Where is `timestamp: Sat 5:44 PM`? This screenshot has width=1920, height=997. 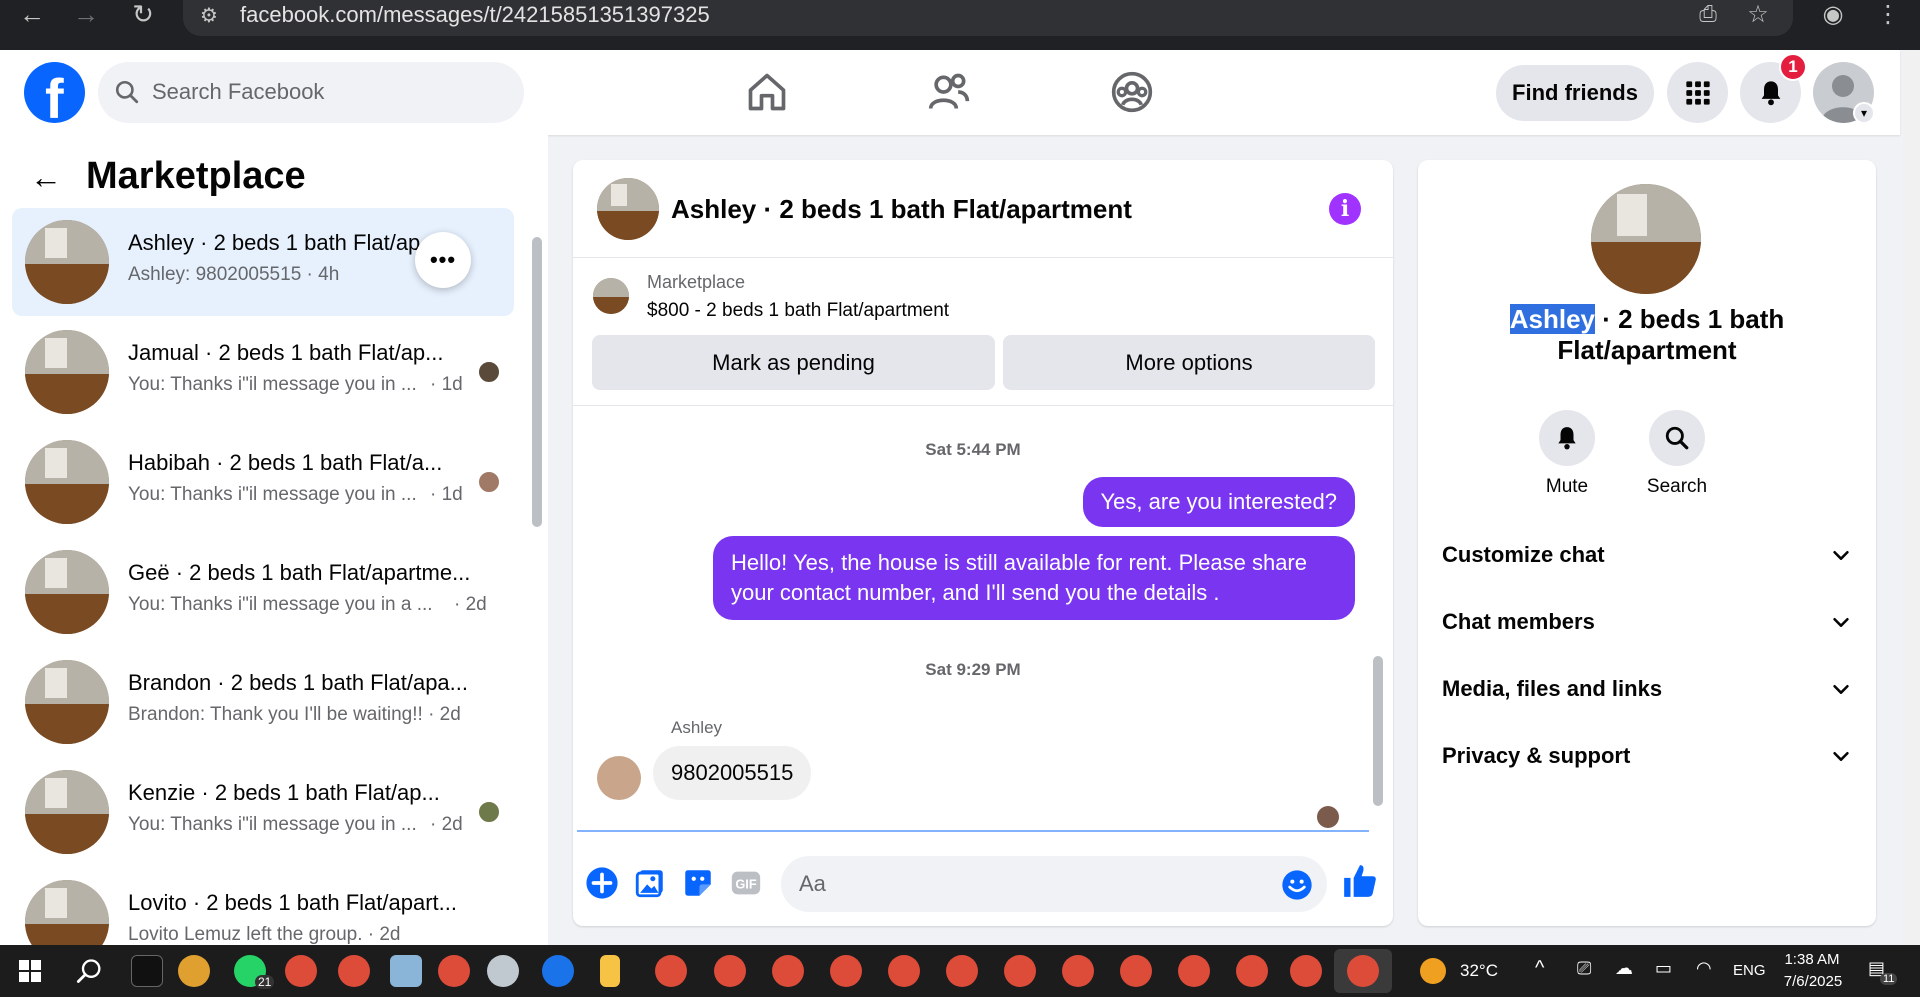
timestamp: Sat 5:44 PM is located at coordinates (973, 449).